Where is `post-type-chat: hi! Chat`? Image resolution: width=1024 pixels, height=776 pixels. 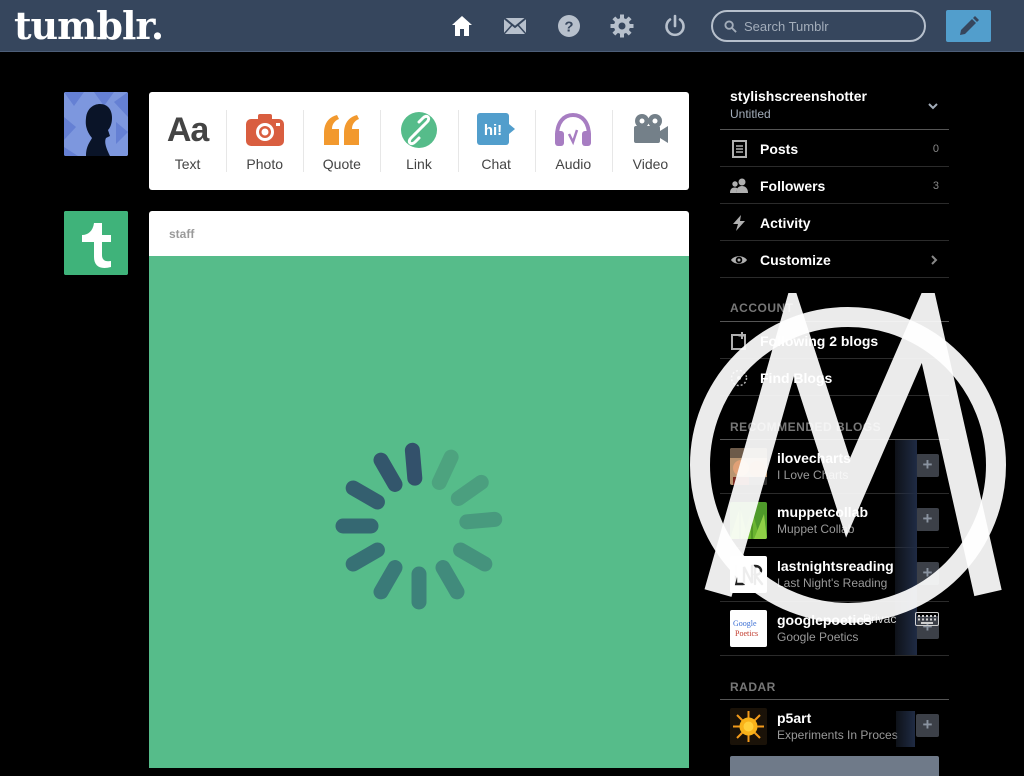
post-type-chat: hi! Chat is located at coordinates (496, 141).